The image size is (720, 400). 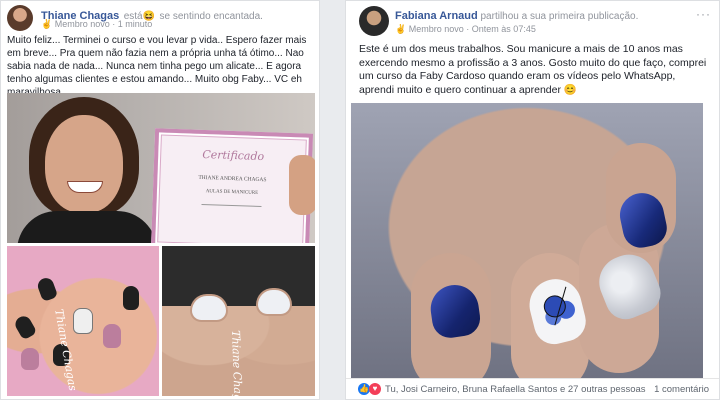 I want to click on timestamp: Ontem às 07:45, so click(x=504, y=29).